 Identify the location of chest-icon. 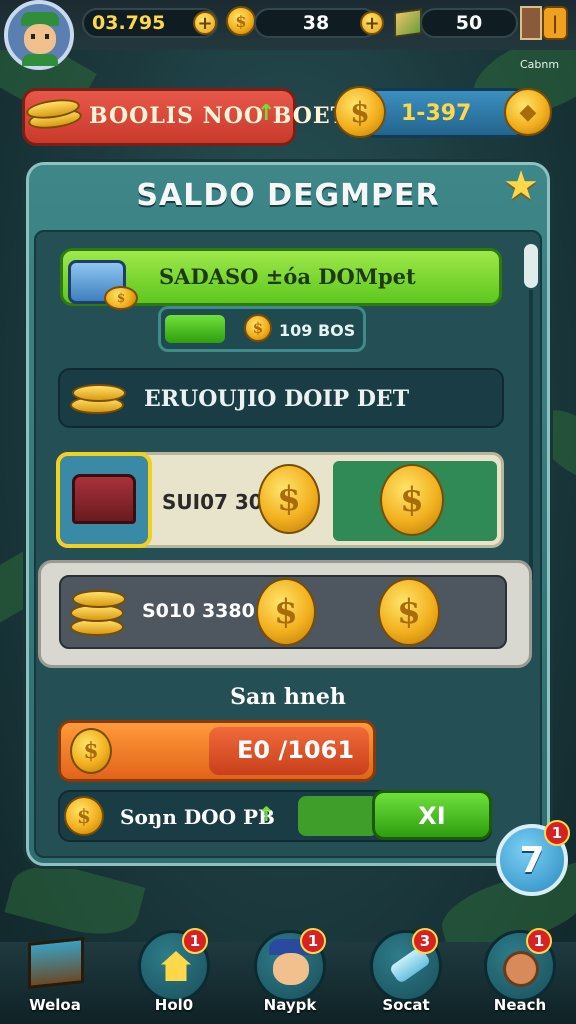
(408, 23).